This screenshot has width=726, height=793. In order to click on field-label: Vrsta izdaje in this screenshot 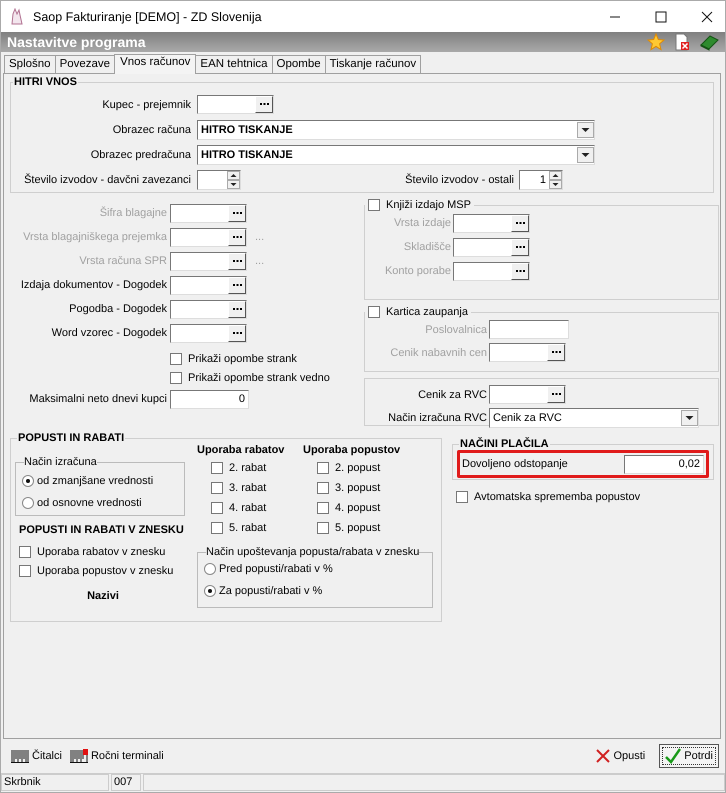, I will do `click(421, 223)`.